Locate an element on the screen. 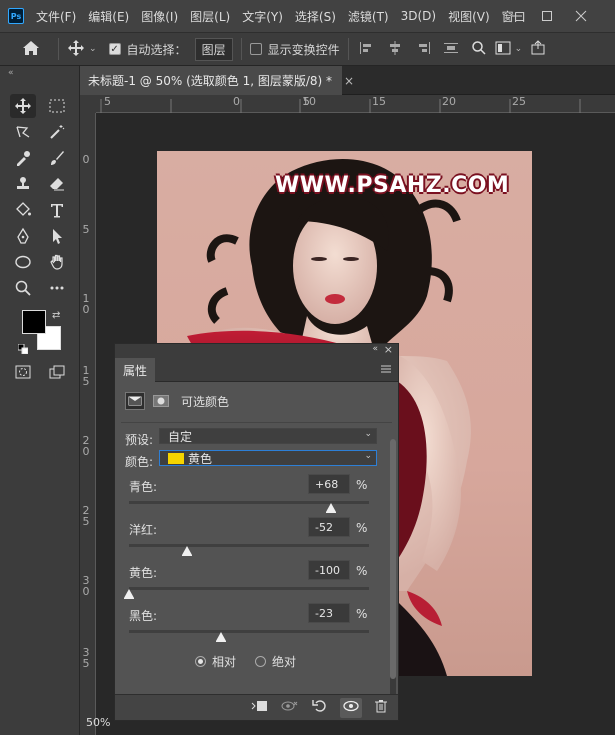  absolute-radio: 绝对 is located at coordinates (275, 661).